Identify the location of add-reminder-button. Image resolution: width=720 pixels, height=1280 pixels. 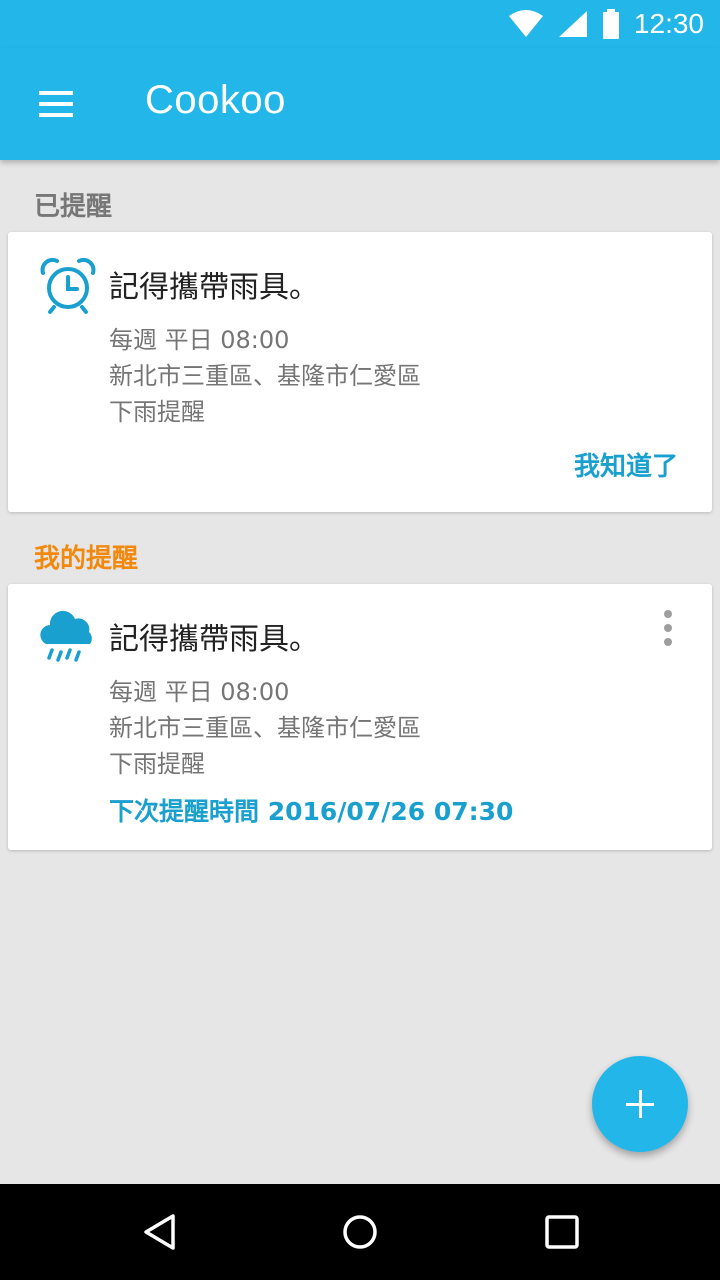
(640, 1104).